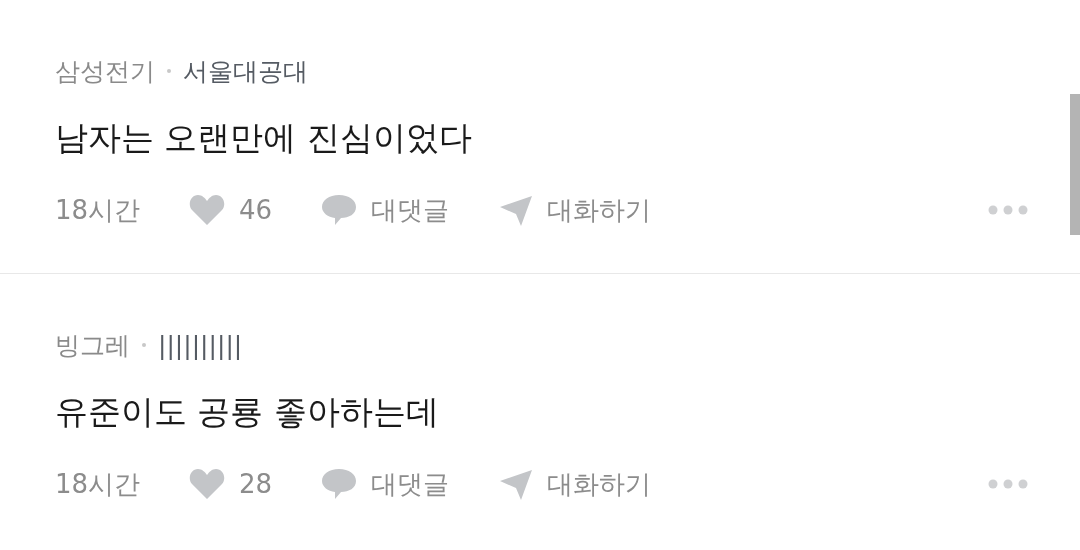 The width and height of the screenshot is (1080, 550). Describe the element at coordinates (105, 71) in the screenshot. I see `company-name: 삼성전기` at that location.